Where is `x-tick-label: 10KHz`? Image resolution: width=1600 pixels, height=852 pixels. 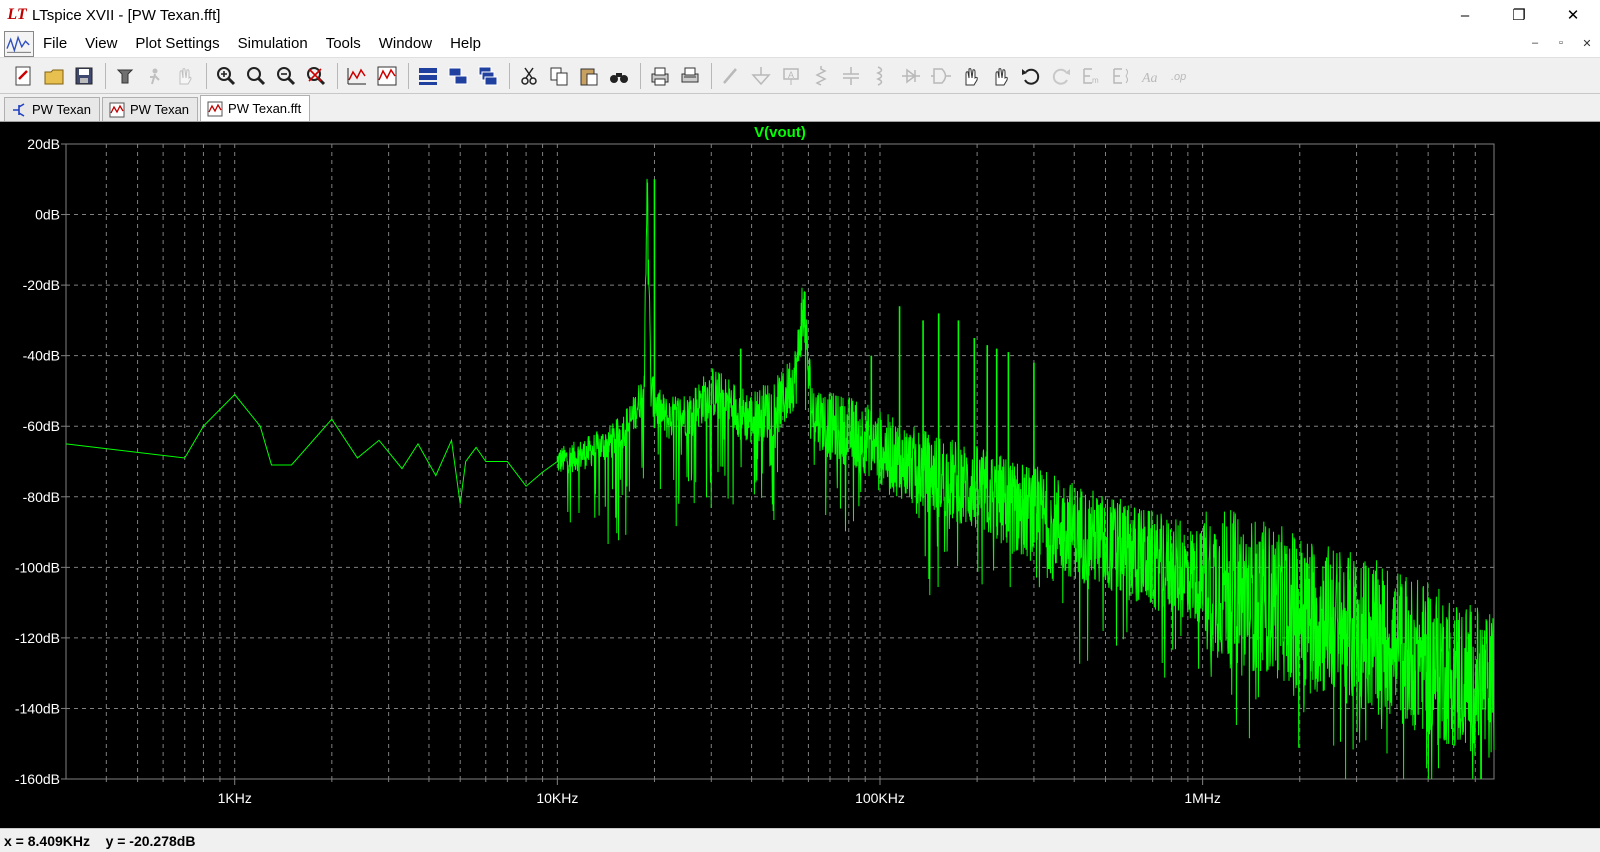 x-tick-label: 10KHz is located at coordinates (557, 798).